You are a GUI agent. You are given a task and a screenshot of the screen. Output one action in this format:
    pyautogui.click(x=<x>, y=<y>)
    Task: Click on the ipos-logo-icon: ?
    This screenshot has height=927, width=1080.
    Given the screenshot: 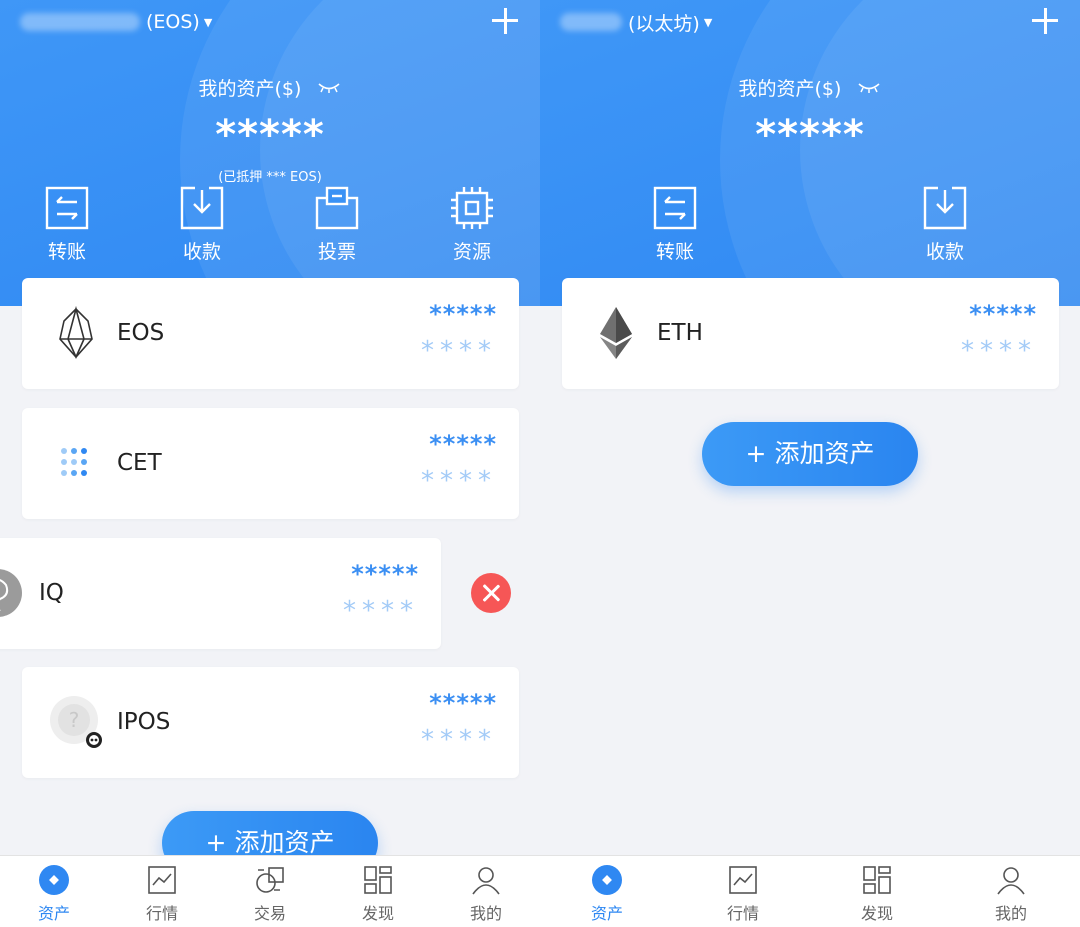 What is the action you would take?
    pyautogui.click(x=76, y=722)
    